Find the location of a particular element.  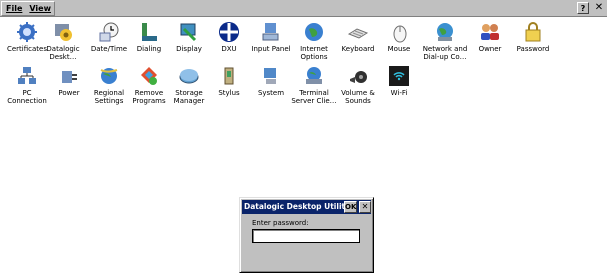

stylus-icon is located at coordinates (229, 76).